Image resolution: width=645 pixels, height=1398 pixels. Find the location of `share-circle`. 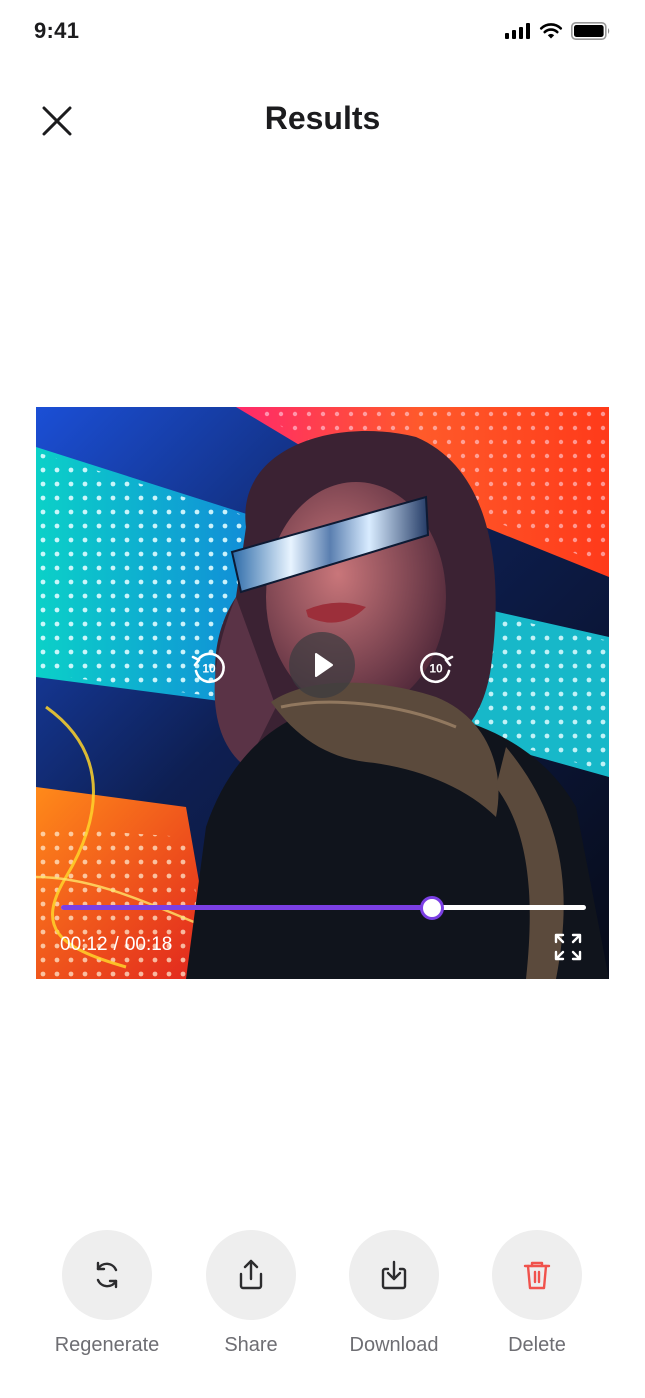

share-circle is located at coordinates (251, 1275).